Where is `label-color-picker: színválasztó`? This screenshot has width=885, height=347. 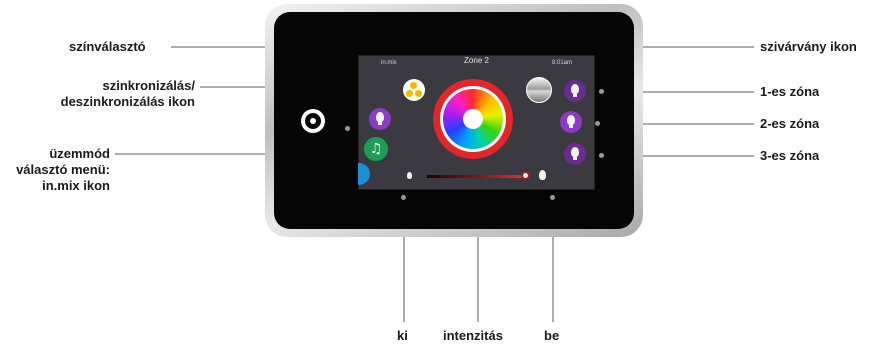 label-color-picker: színválasztó is located at coordinates (107, 46).